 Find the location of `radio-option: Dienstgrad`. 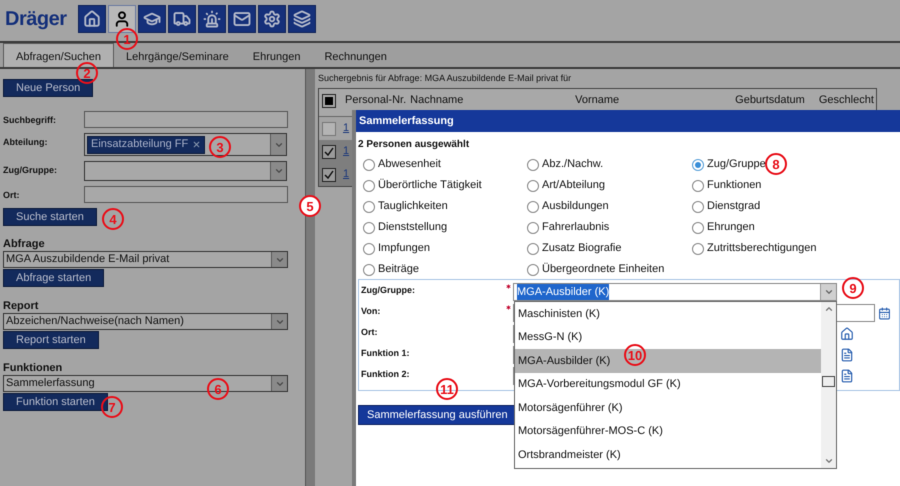

radio-option: Dienstgrad is located at coordinates (726, 206).